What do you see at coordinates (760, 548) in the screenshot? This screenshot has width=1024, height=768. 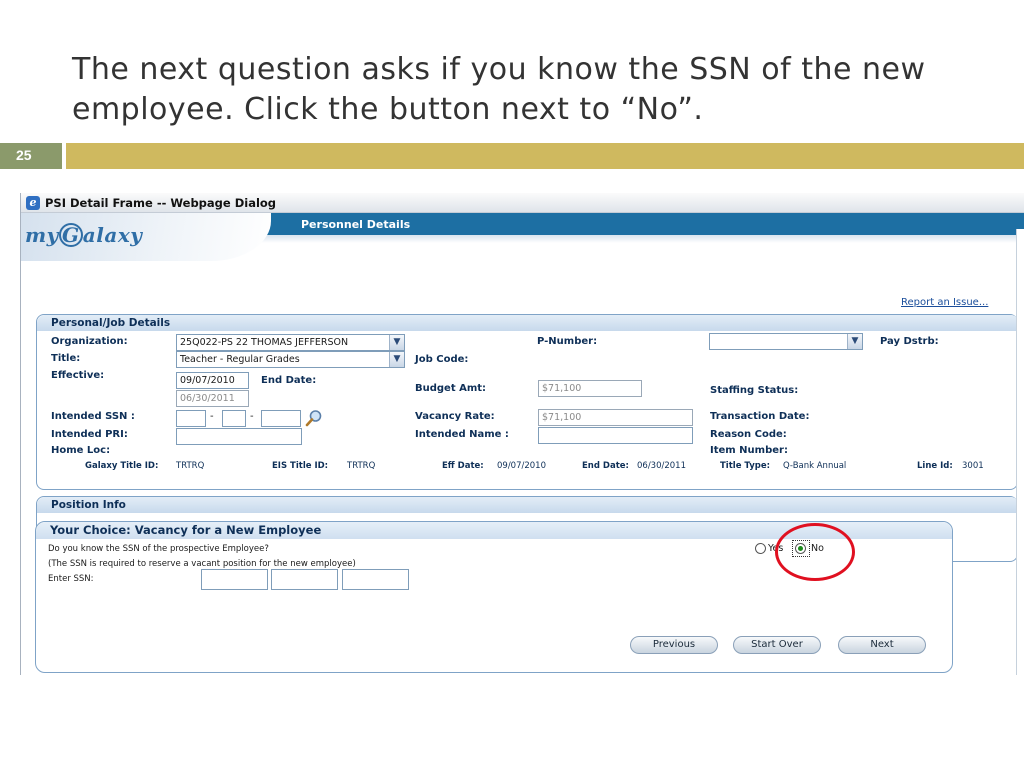 I see `yes-radio` at bounding box center [760, 548].